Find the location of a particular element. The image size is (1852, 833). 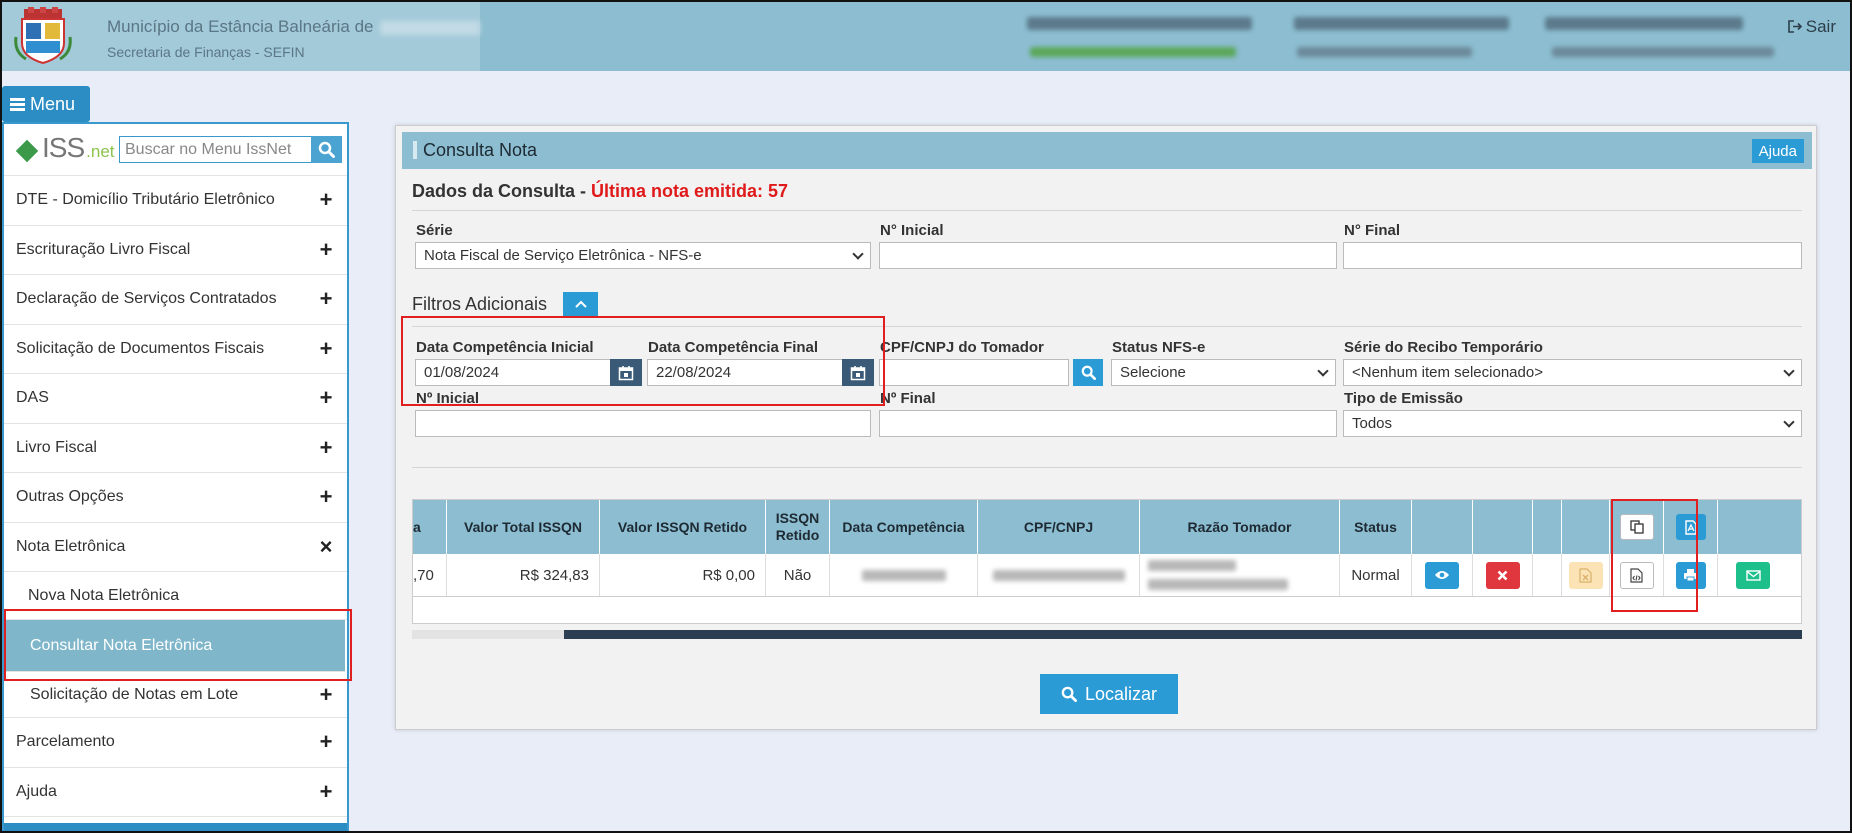

calendar-icon is located at coordinates (858, 372).